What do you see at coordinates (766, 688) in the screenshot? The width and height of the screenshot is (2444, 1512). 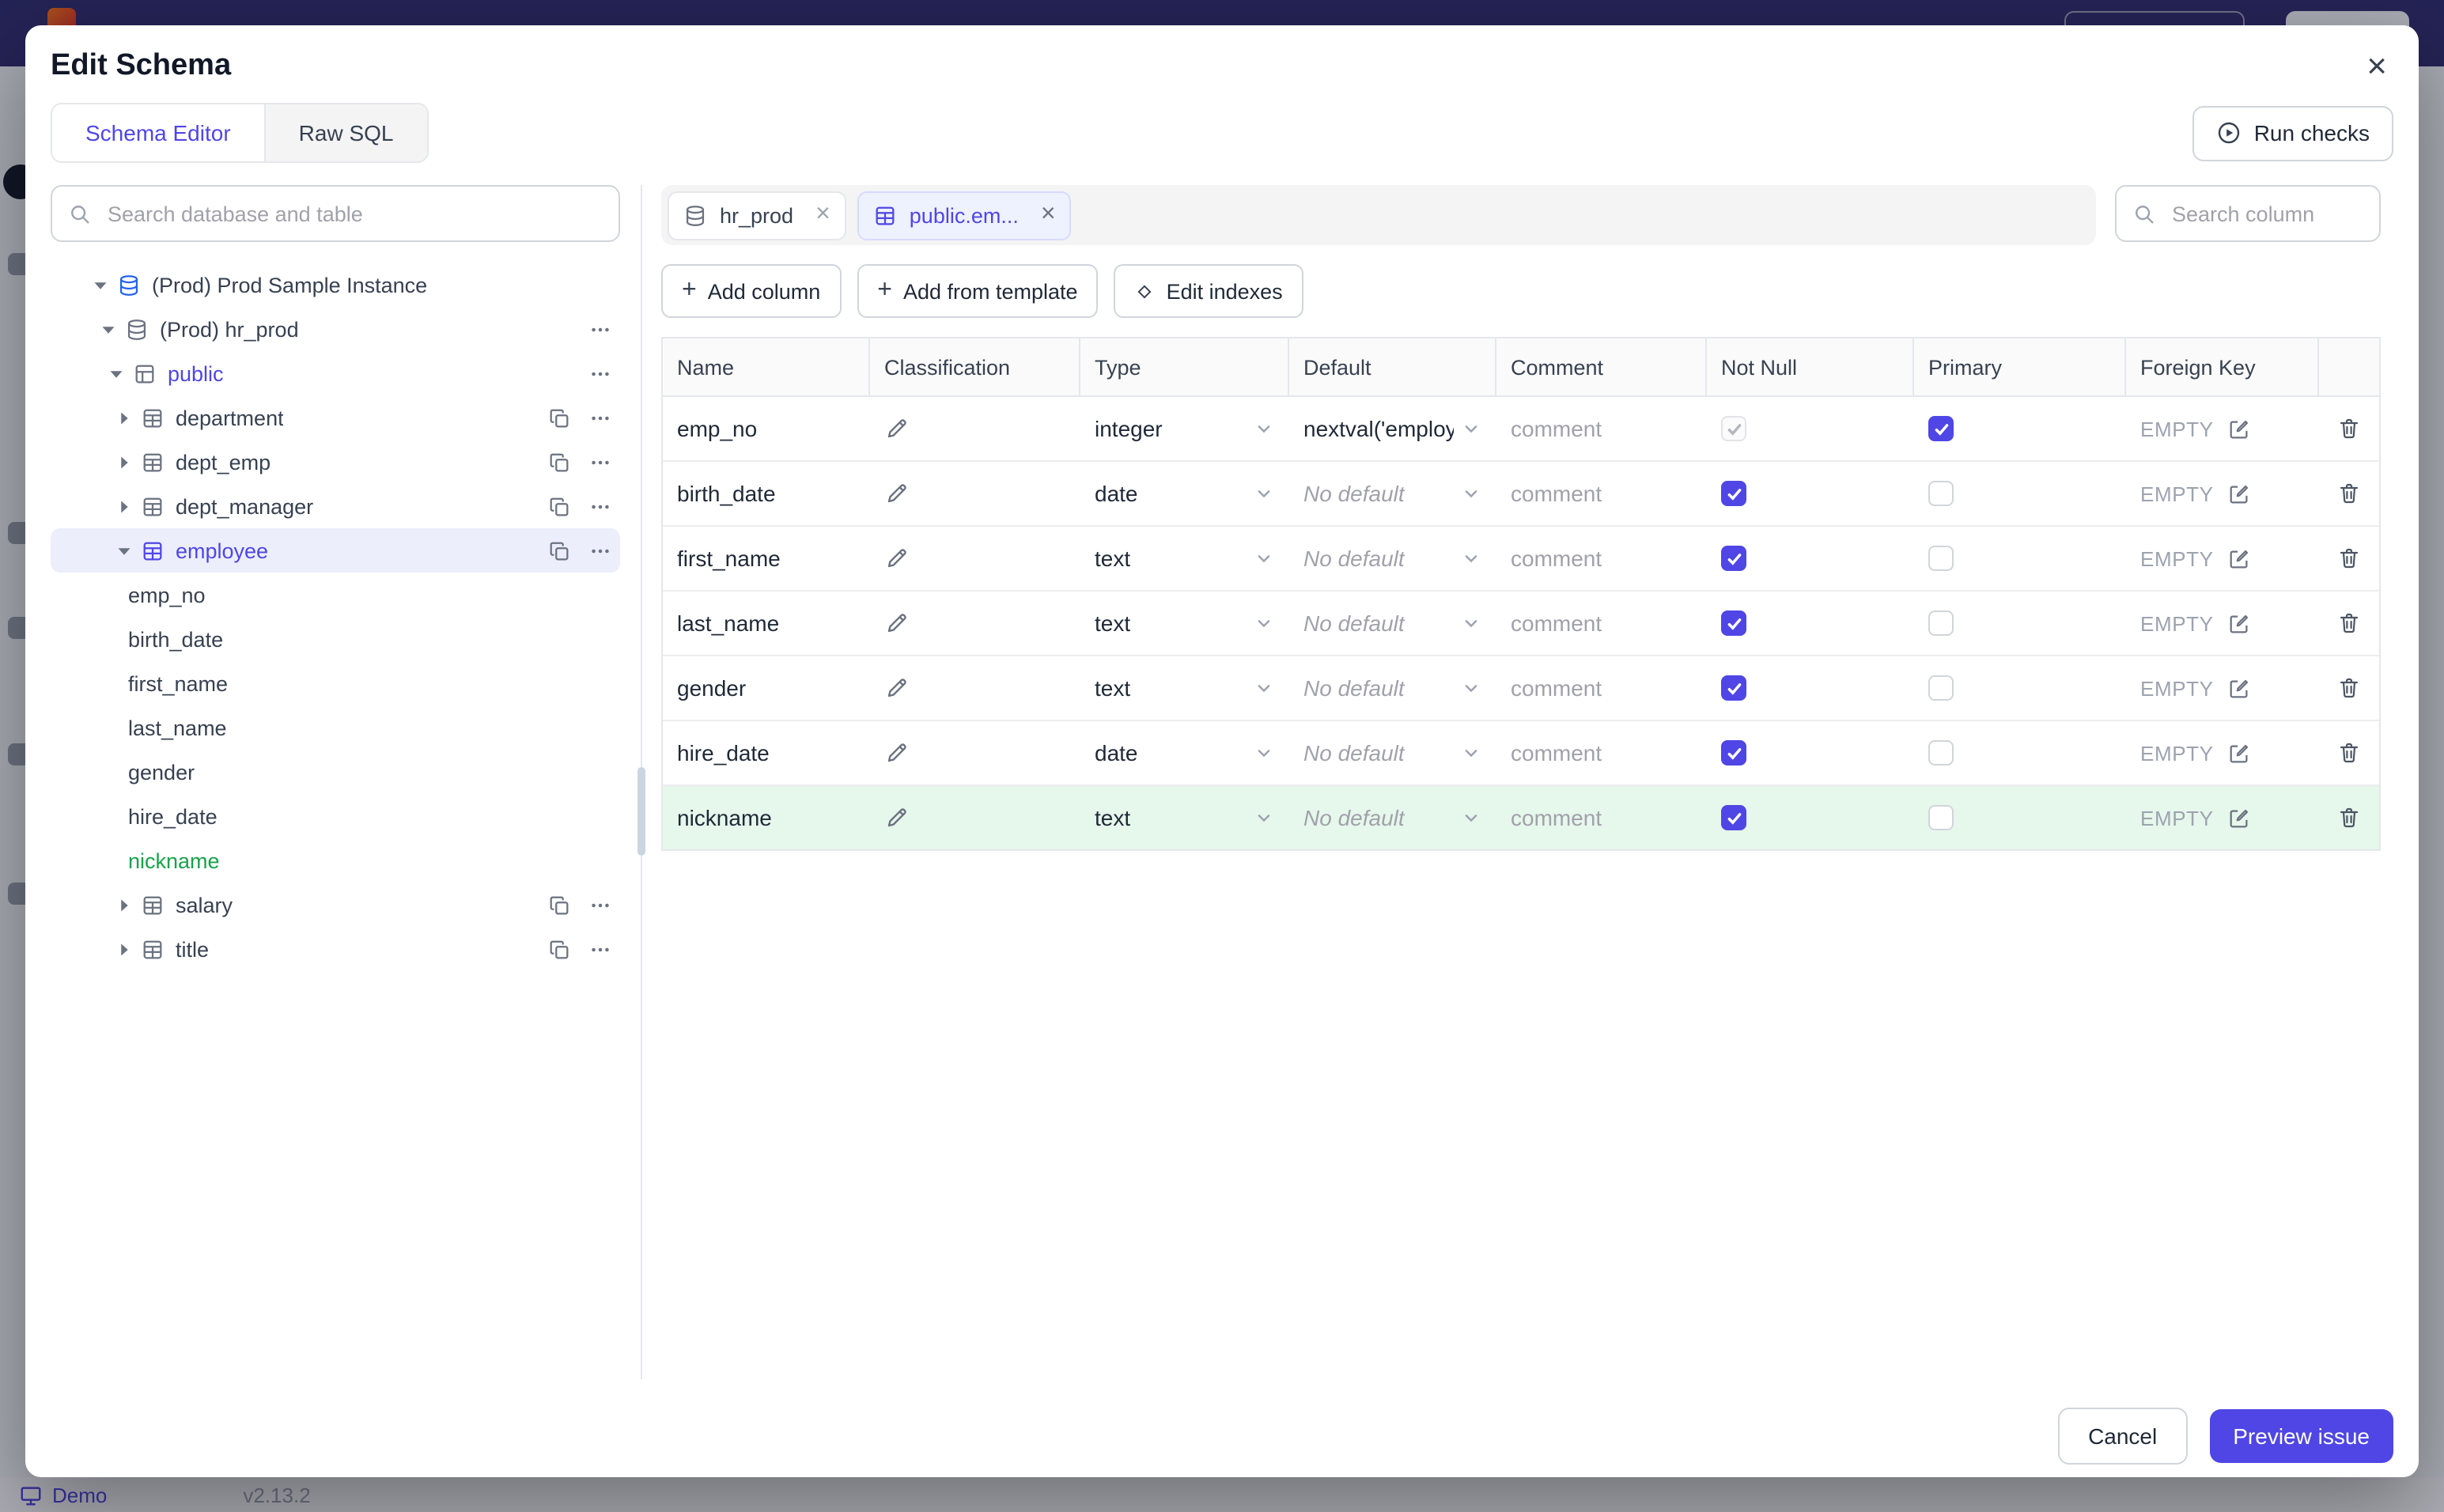 I see `column-name-cell: gender` at bounding box center [766, 688].